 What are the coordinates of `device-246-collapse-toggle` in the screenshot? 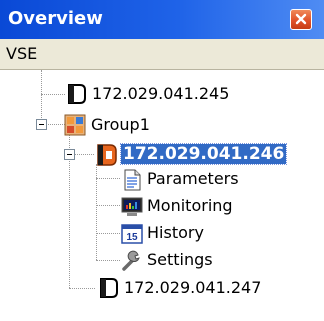 It's located at (69, 154).